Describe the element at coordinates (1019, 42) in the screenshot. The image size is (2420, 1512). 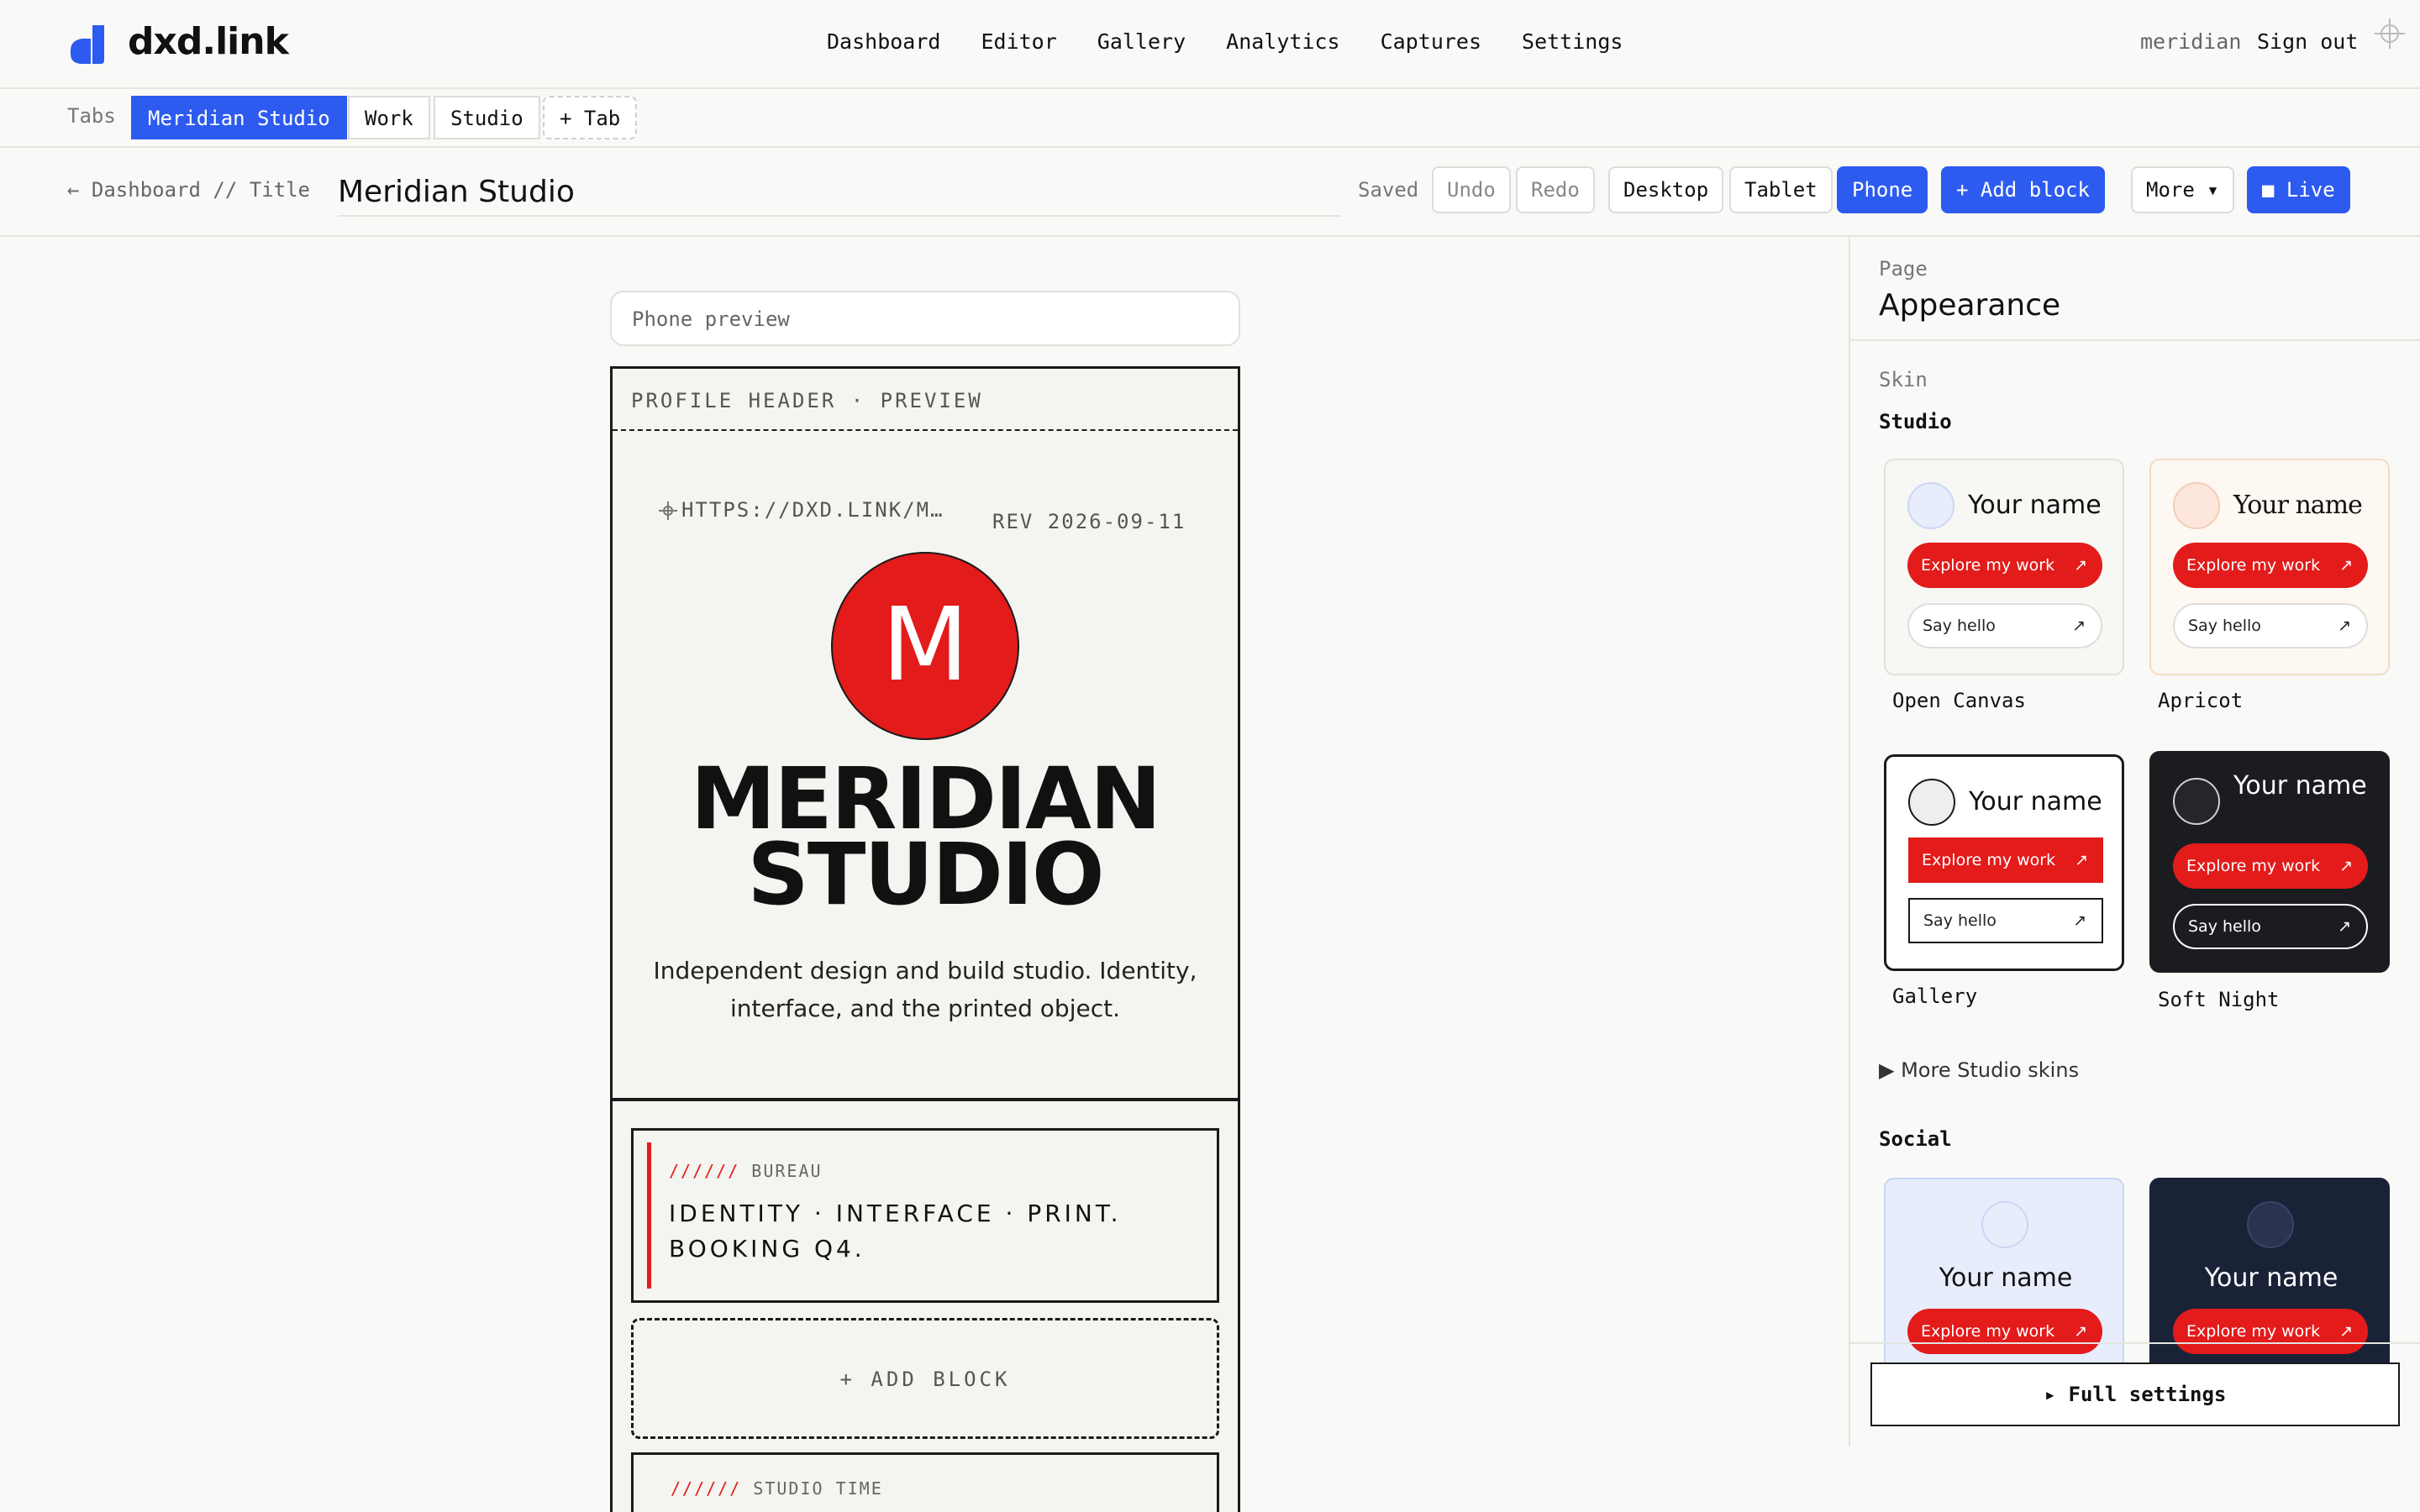
I see `nav-editor: Editor` at that location.